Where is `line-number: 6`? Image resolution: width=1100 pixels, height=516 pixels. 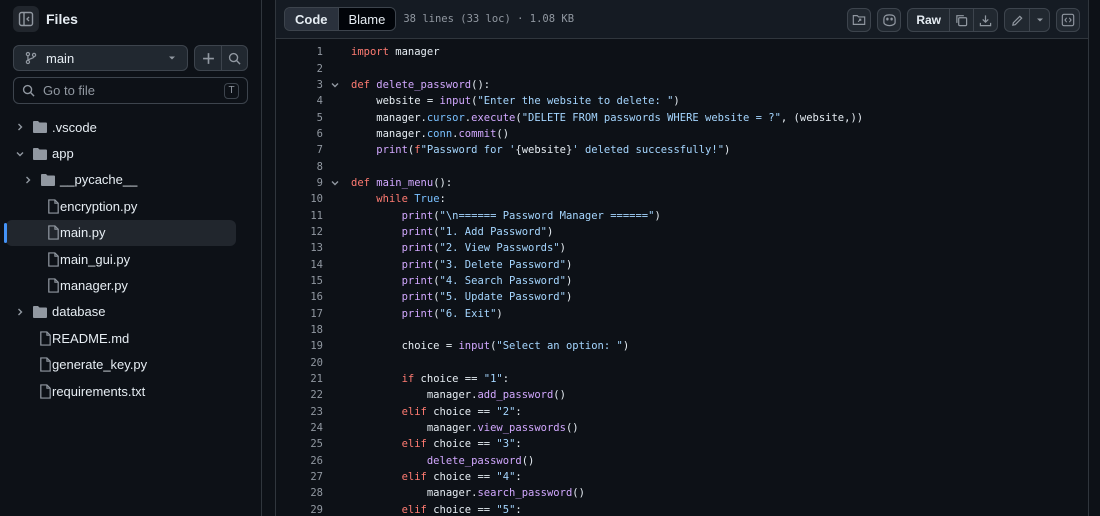
line-number: 6 is located at coordinates (299, 134).